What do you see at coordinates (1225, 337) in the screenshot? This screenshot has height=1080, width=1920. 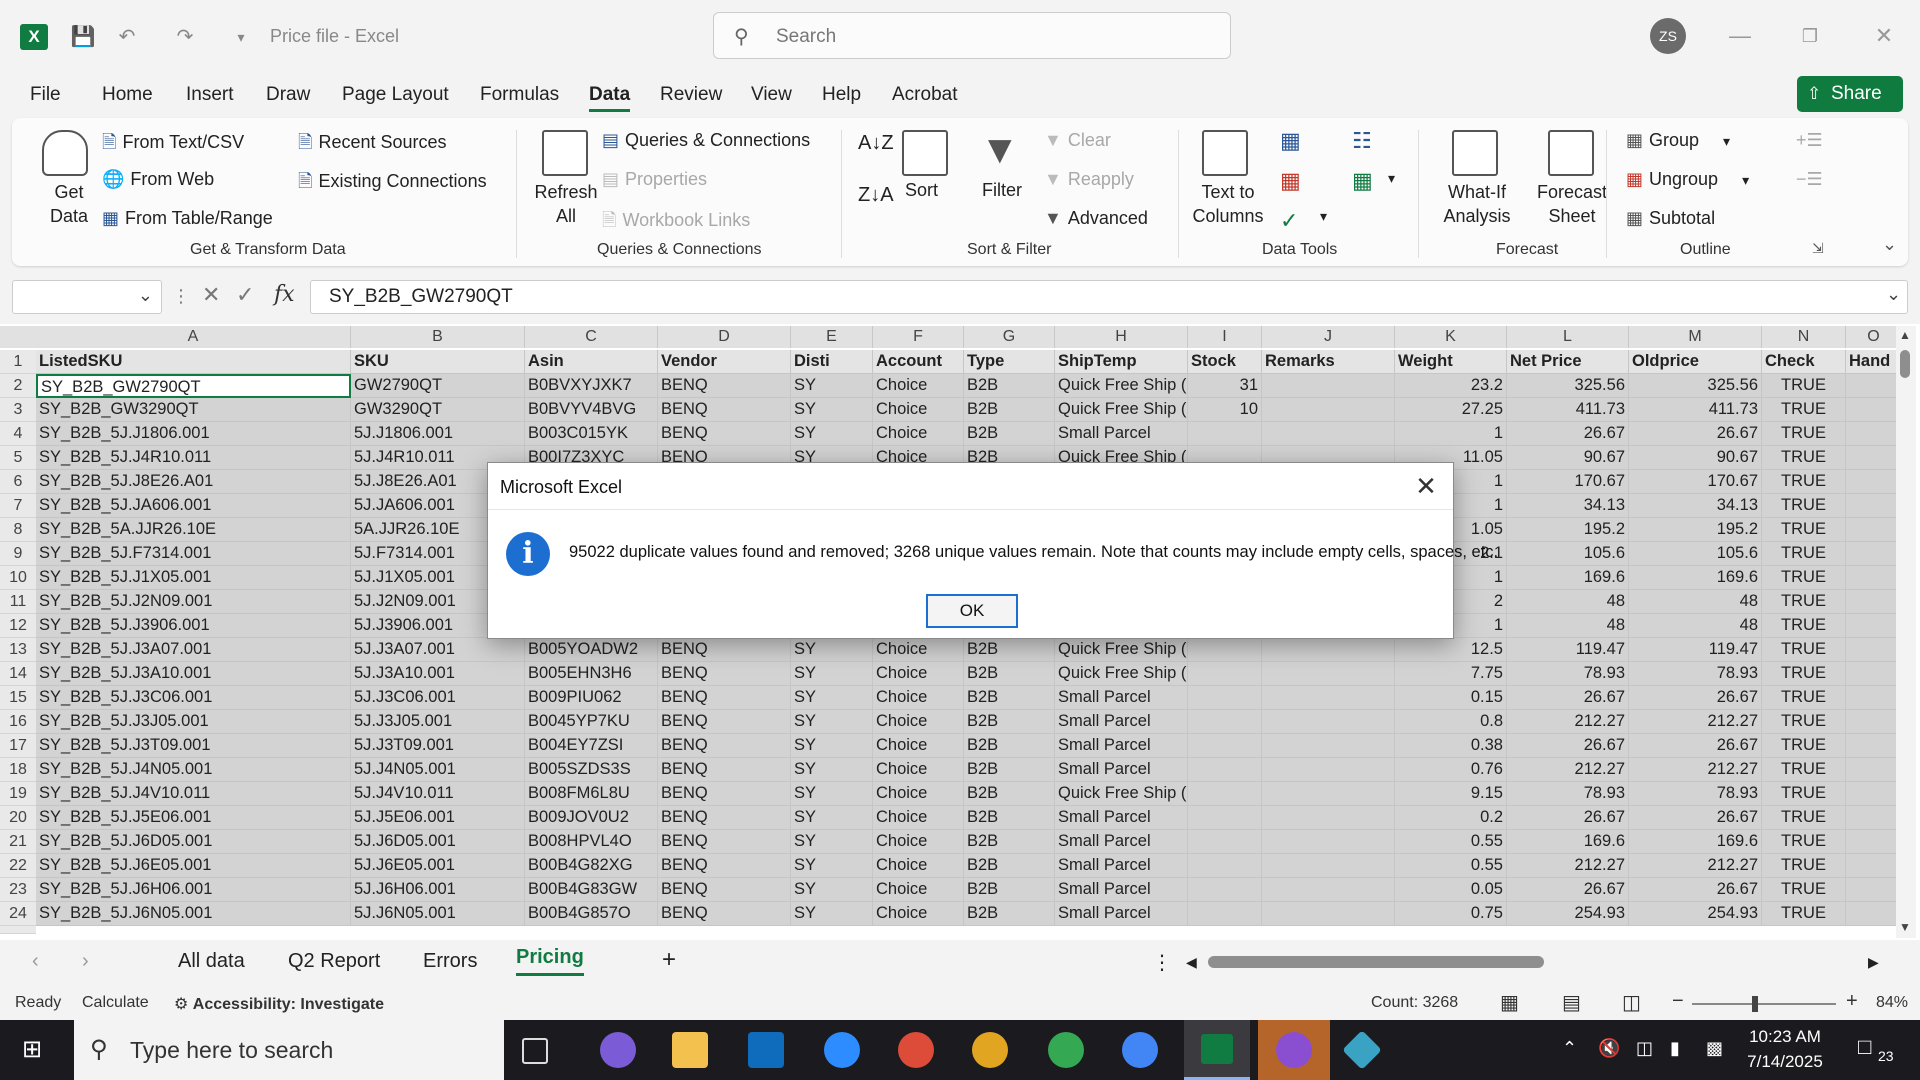 I see `column-header-i: I` at bounding box center [1225, 337].